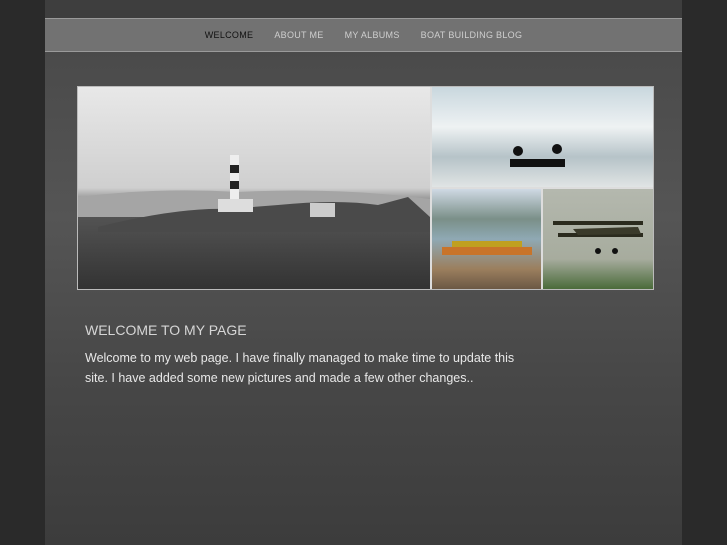  What do you see at coordinates (486, 239) in the screenshot?
I see `kayaks-photo` at bounding box center [486, 239].